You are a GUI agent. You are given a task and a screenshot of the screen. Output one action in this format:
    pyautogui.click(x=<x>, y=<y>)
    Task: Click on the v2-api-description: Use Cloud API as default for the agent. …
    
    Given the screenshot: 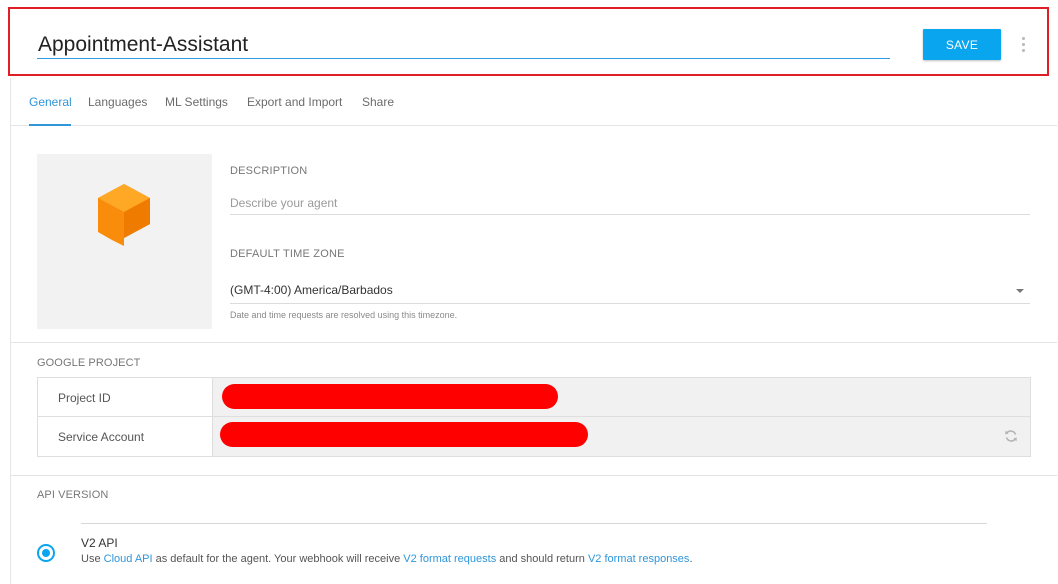 What is the action you would take?
    pyautogui.click(x=387, y=559)
    